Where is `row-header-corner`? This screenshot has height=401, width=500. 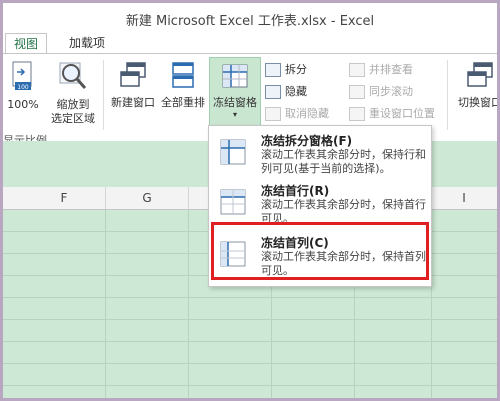
row-header-corner is located at coordinates (13, 198).